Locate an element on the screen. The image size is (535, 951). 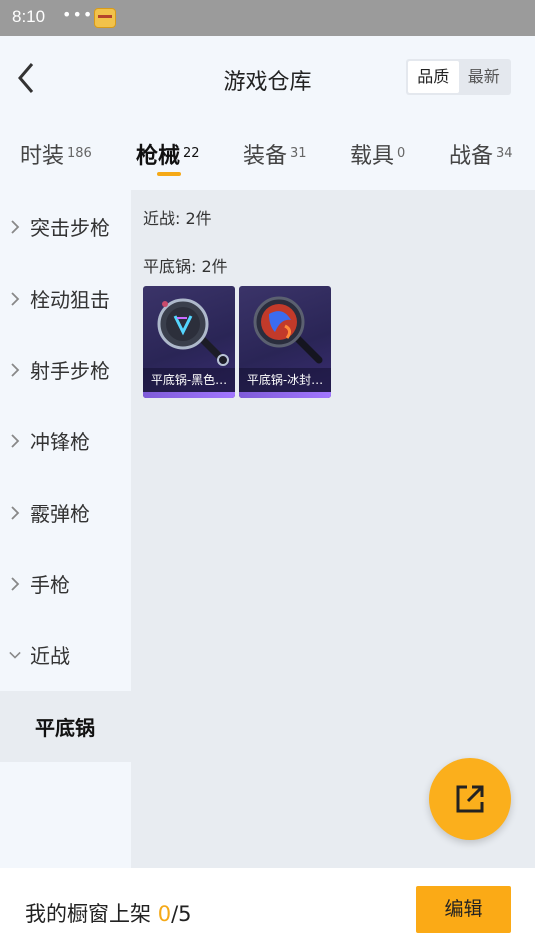
sidebar-item-melee: 近战 is located at coordinates (65, 654).